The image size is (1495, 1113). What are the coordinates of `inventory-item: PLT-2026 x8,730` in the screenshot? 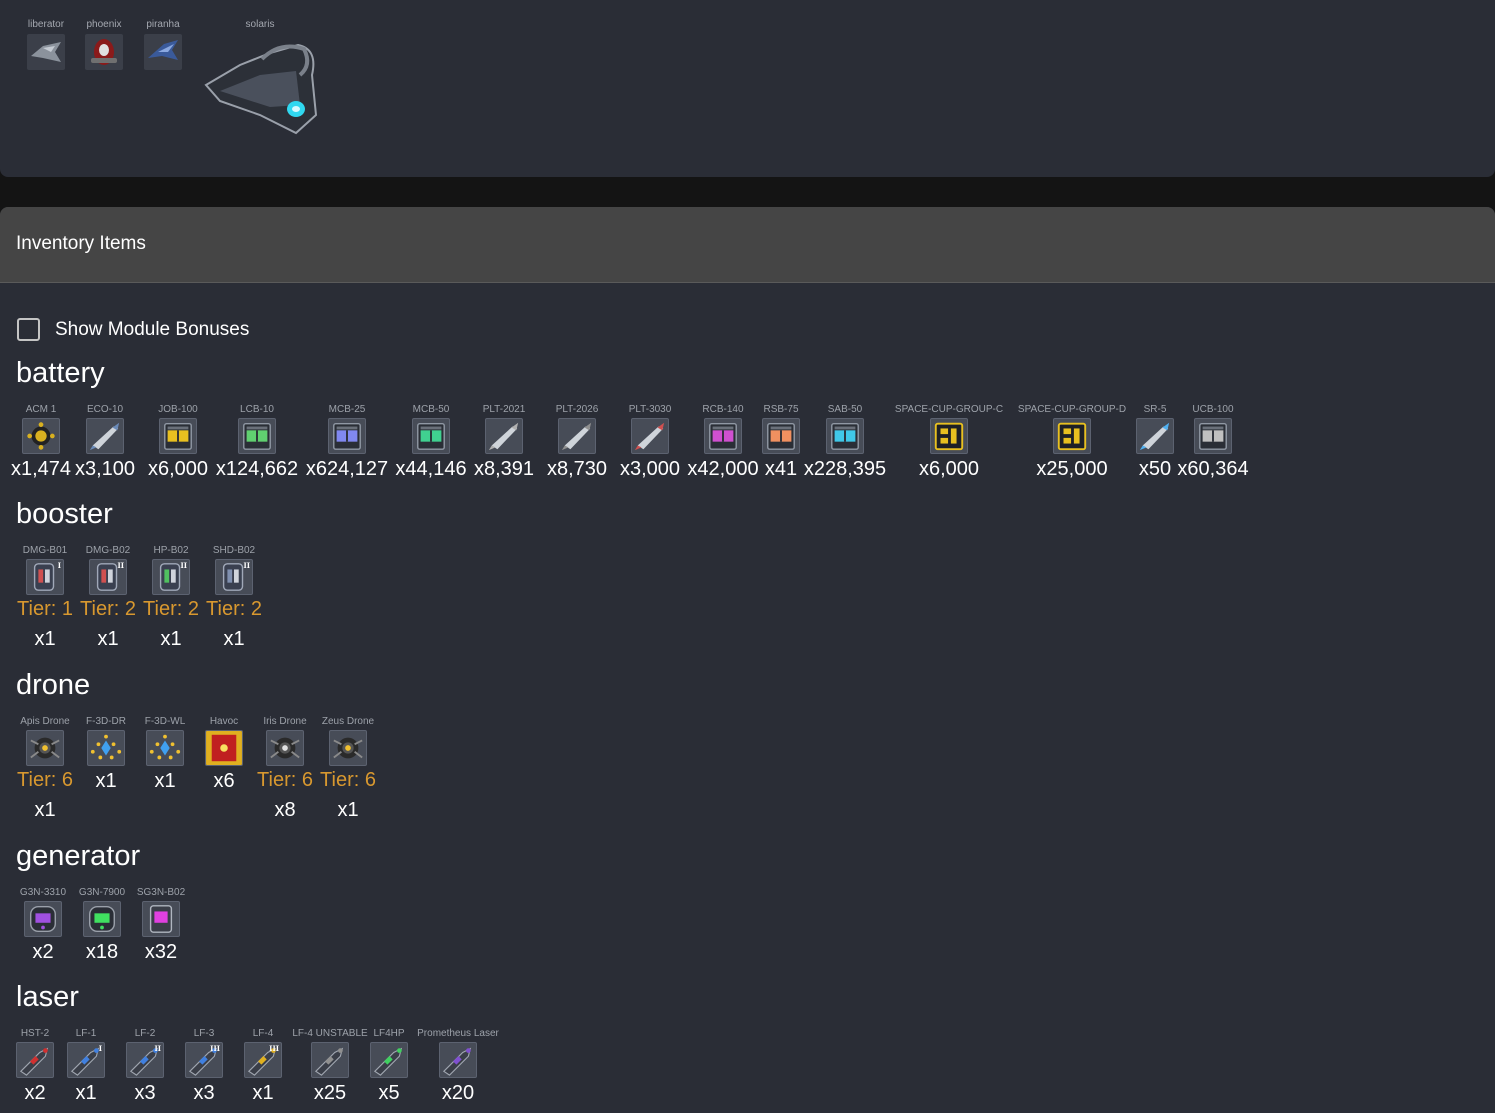 It's located at (577, 442).